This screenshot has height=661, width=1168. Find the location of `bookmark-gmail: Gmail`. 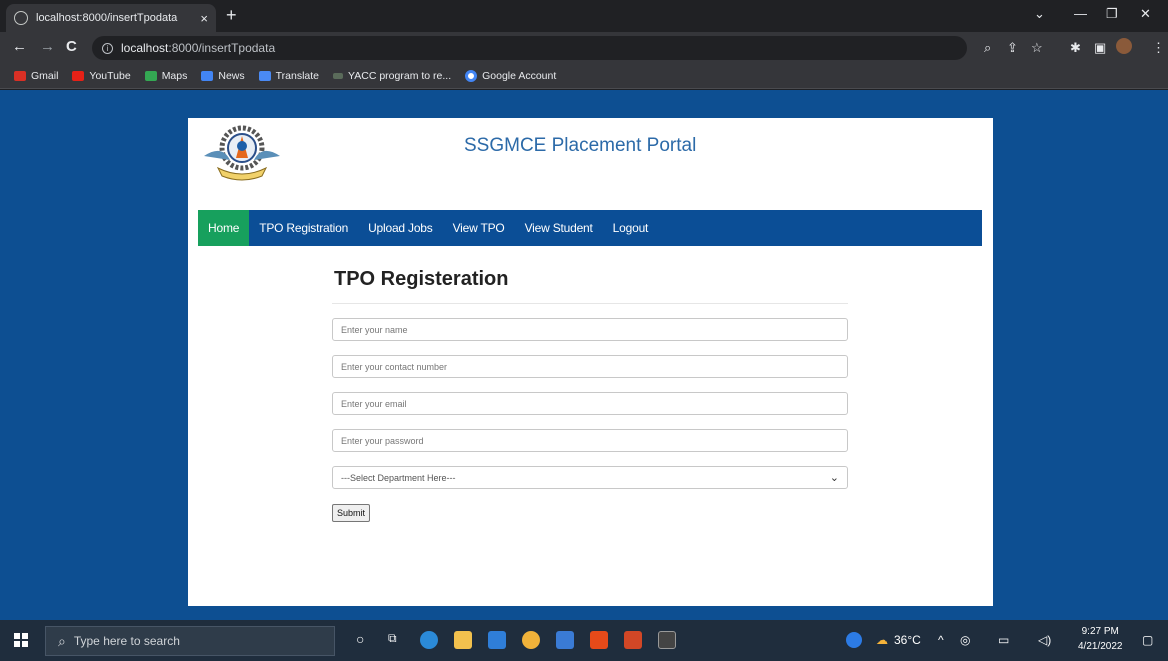

bookmark-gmail: Gmail is located at coordinates (36, 76).